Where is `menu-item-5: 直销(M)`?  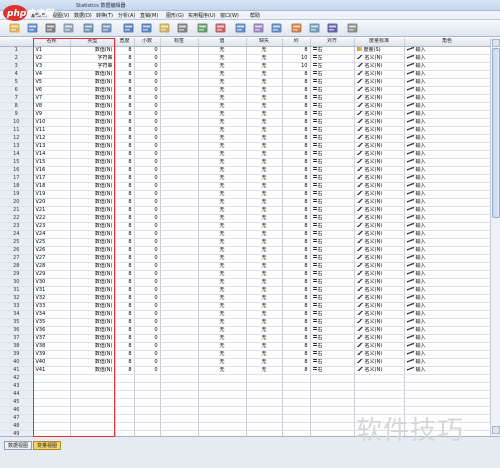 menu-item-5: 直销(M) is located at coordinates (149, 15).